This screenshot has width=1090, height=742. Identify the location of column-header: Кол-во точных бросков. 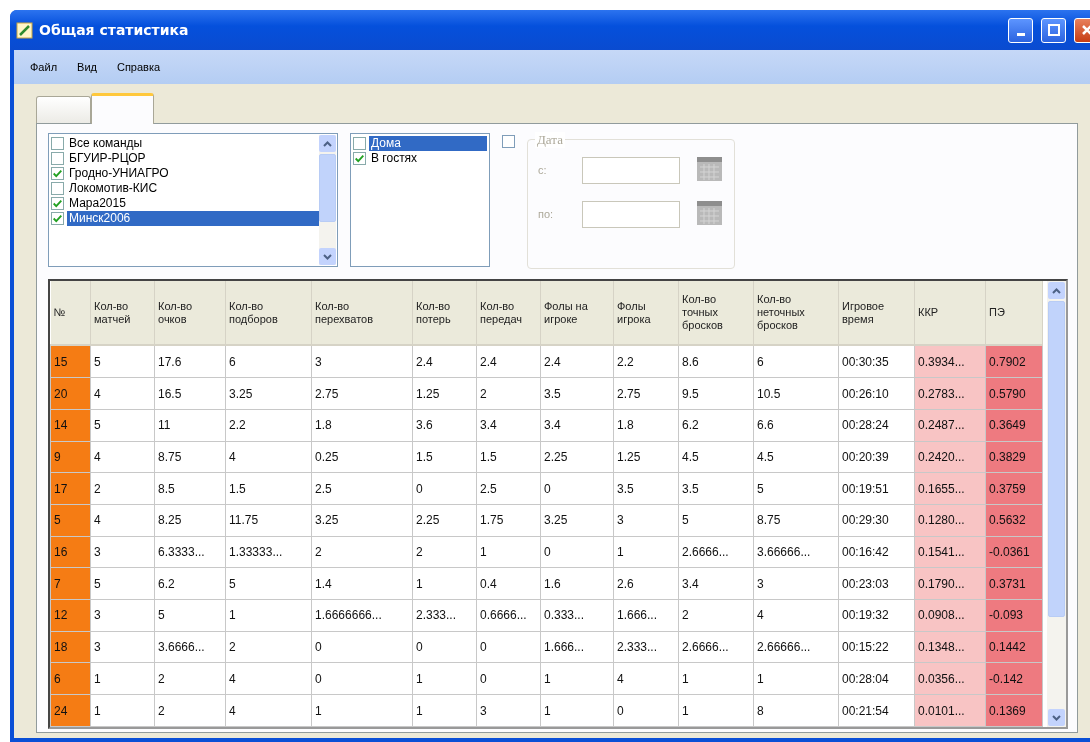
(716, 313).